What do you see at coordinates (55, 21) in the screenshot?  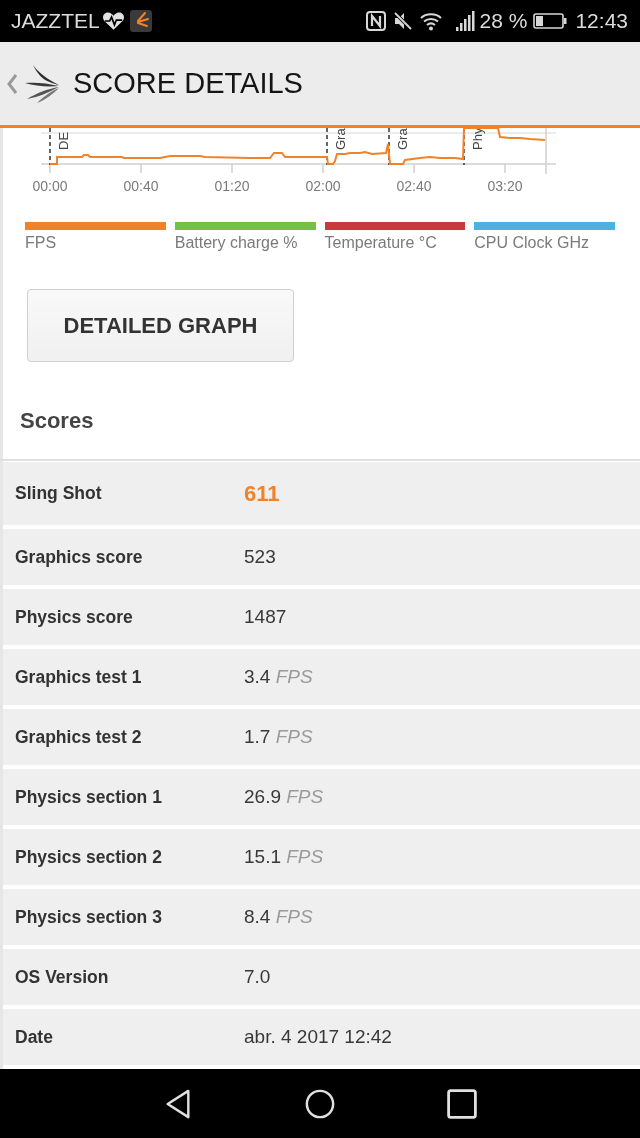 I see `carrier-name: JAZZTEL` at bounding box center [55, 21].